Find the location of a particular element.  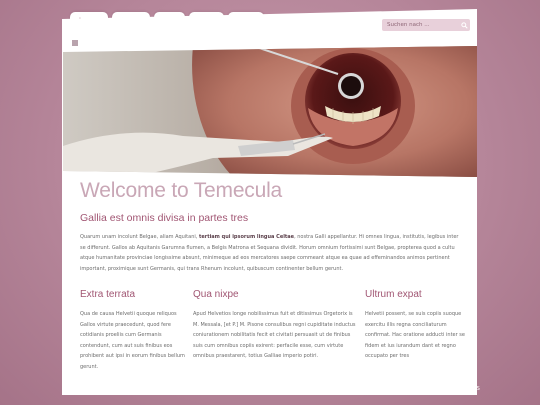

page-title: Welcome to Temecula is located at coordinates (181, 190).